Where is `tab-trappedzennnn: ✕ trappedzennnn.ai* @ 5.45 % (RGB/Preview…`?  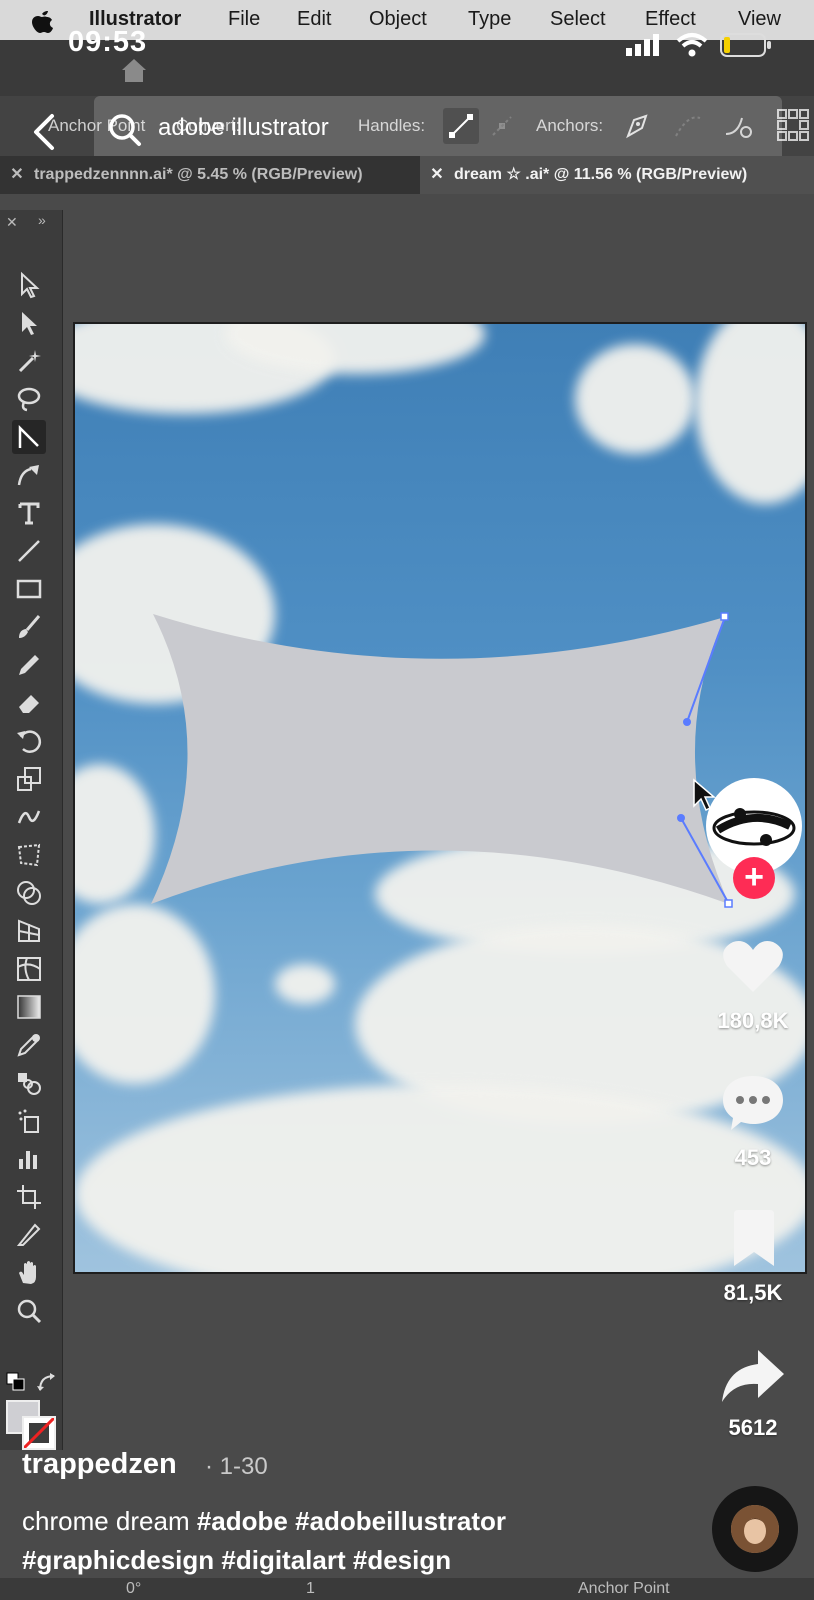 tab-trappedzennnn: ✕ trappedzennnn.ai* @ 5.45 % (RGB/Preview… is located at coordinates (209, 175).